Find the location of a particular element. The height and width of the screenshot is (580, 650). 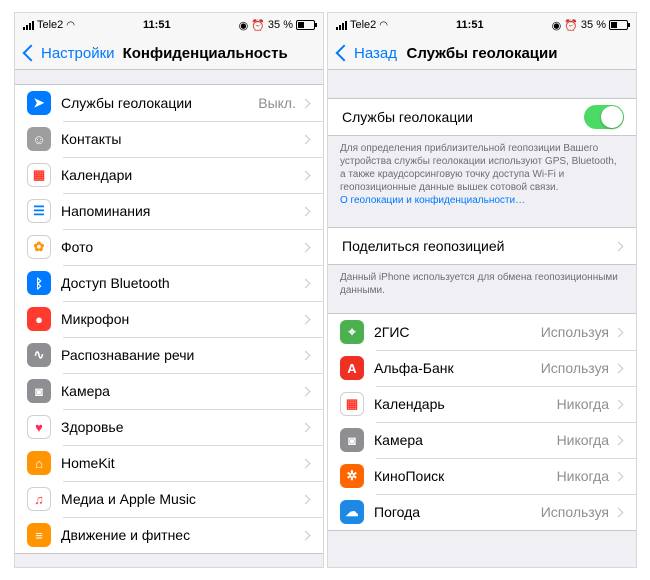

music-icon: ♫ is located at coordinates (39, 499).